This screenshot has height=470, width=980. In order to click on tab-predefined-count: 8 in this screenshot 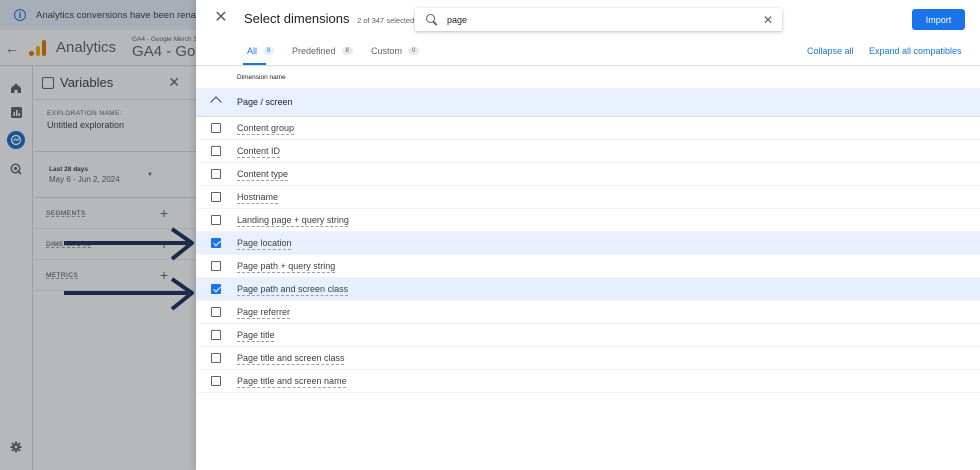, I will do `click(347, 51)`.